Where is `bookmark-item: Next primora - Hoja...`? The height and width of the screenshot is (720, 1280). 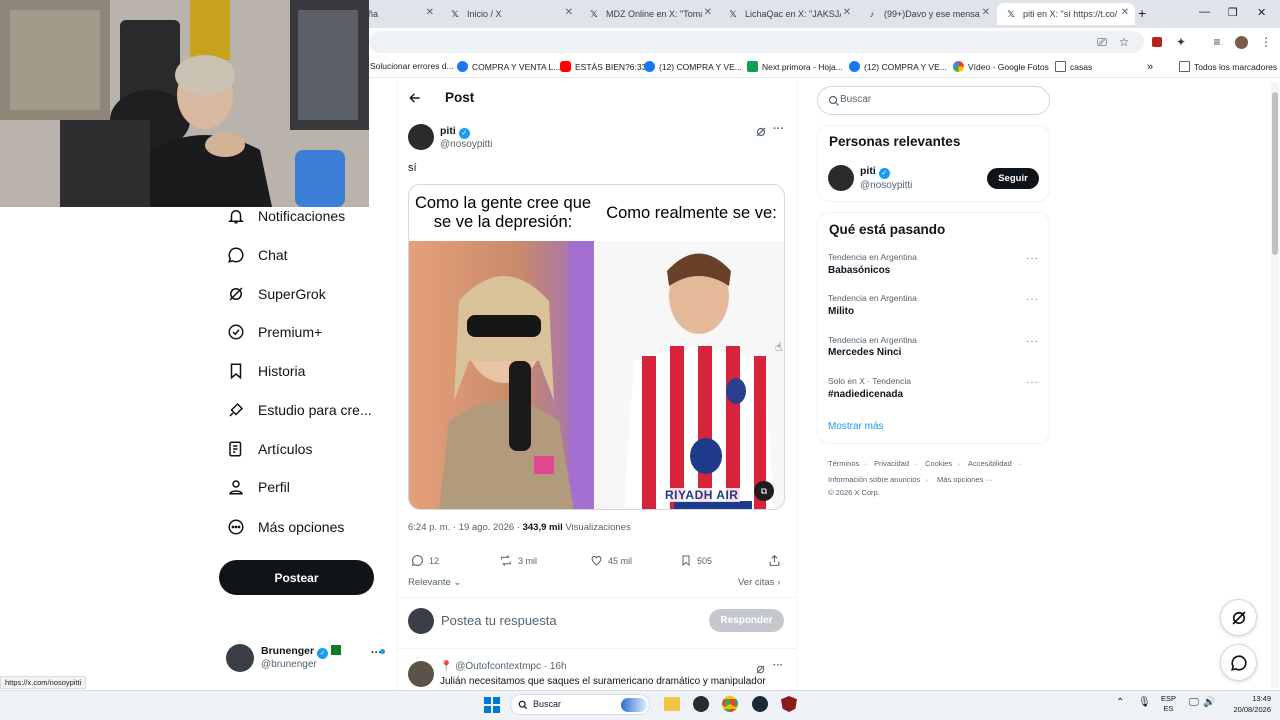 bookmark-item: Next primora - Hoja... is located at coordinates (795, 66).